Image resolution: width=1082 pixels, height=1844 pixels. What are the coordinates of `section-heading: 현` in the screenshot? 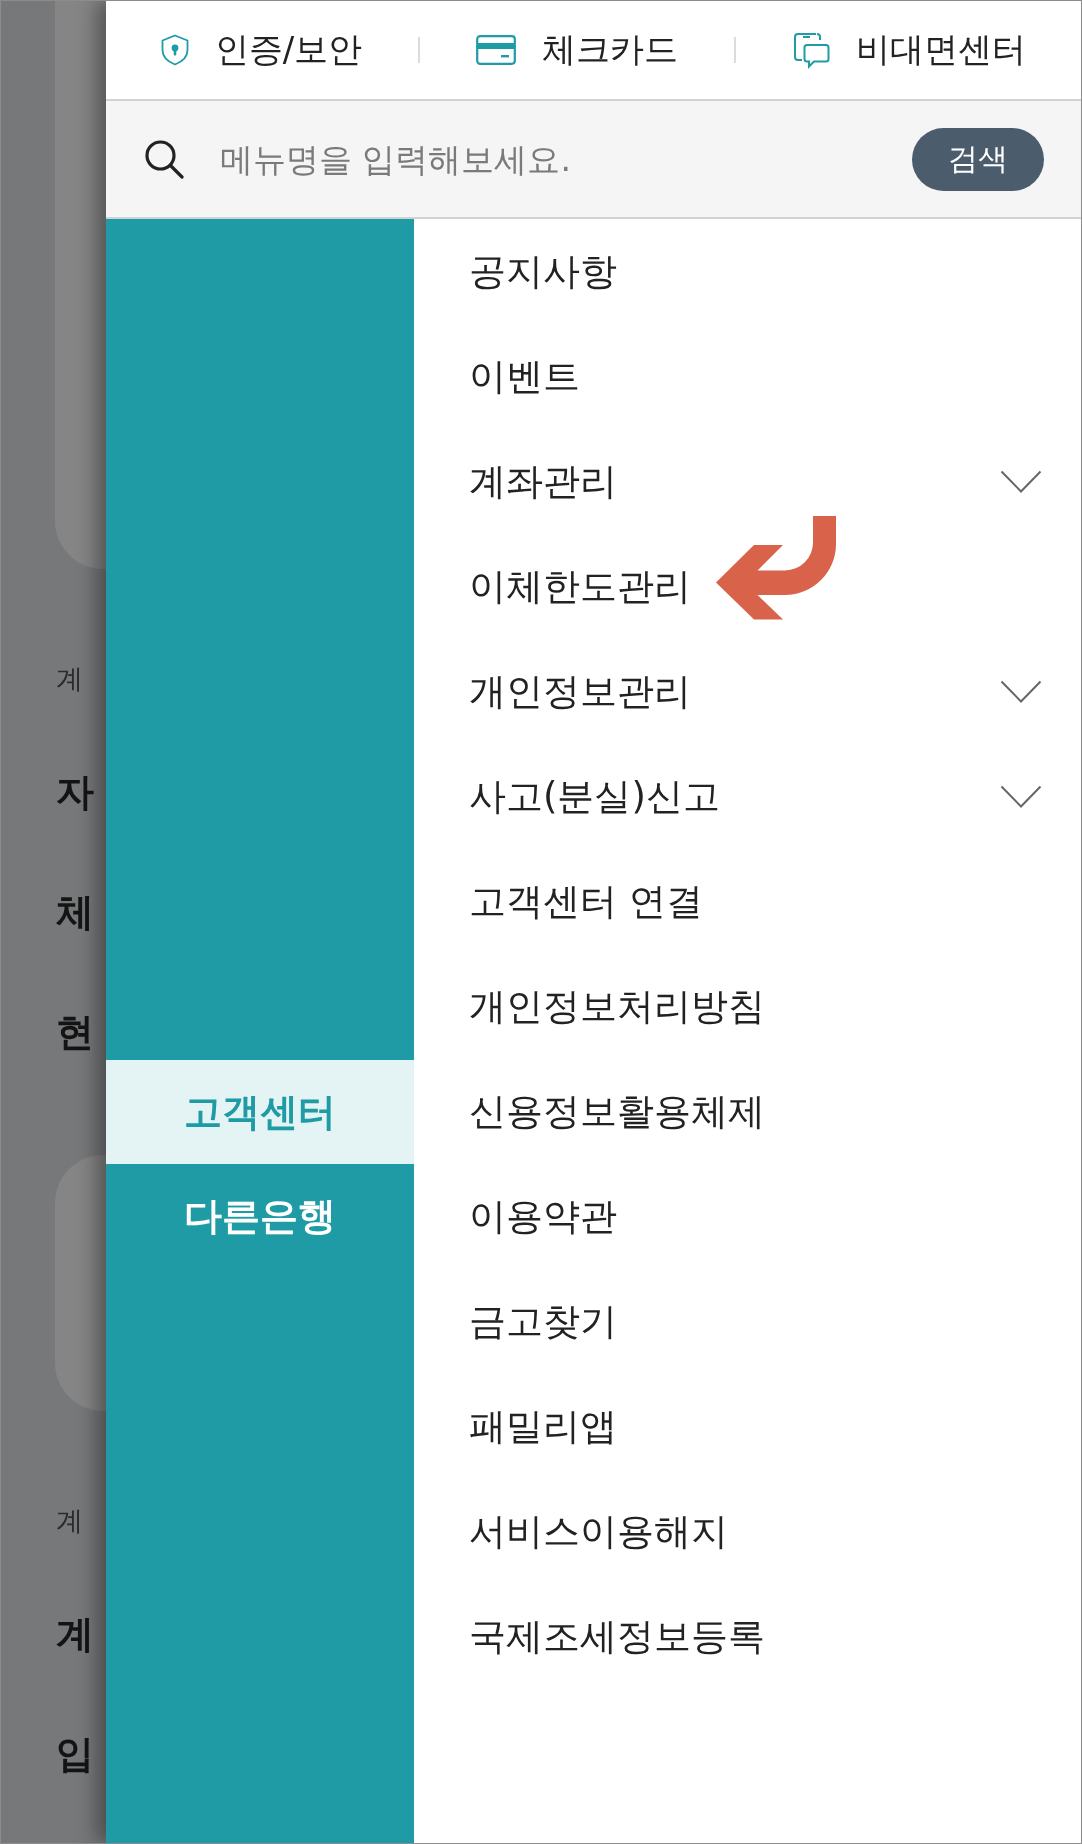 It's located at (75, 1032).